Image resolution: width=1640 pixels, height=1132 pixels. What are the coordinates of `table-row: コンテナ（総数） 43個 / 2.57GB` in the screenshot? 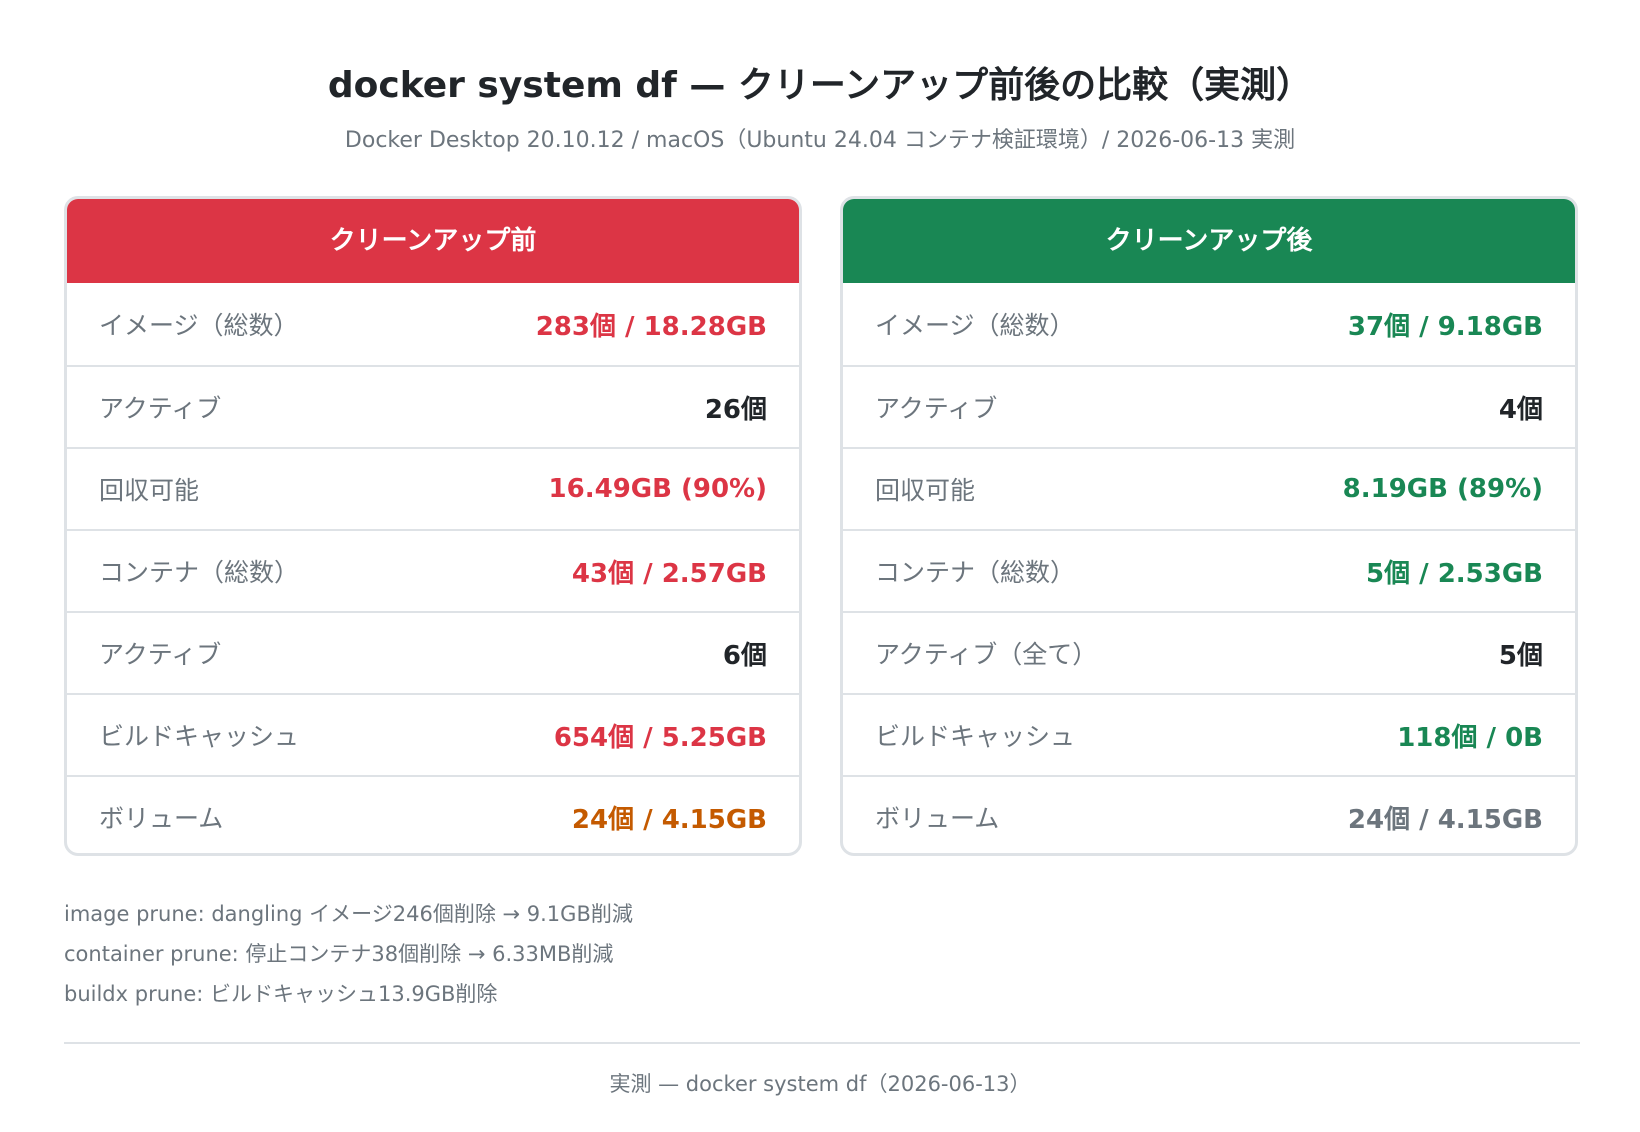 It's located at (433, 570).